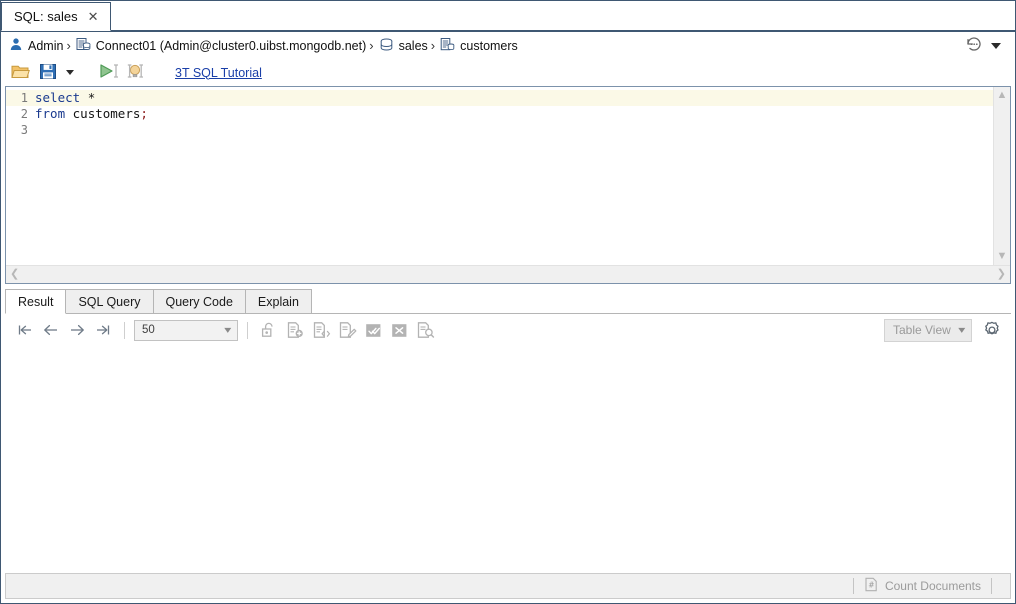 The width and height of the screenshot is (1016, 604). I want to click on breadcrumb-user-label: Admin, so click(46, 45).